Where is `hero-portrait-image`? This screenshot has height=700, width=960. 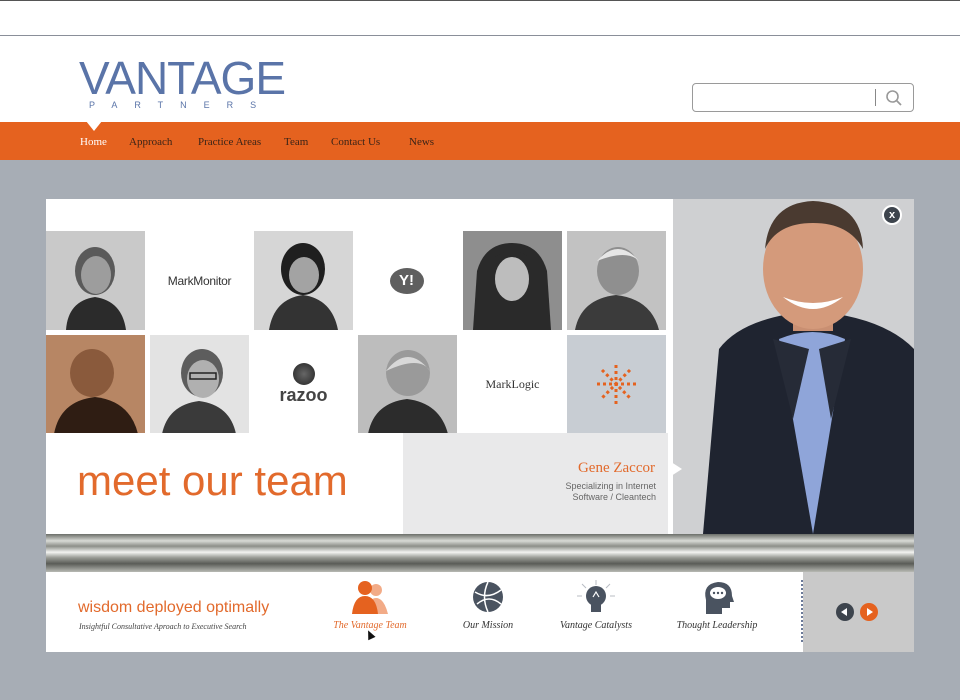
hero-portrait-image is located at coordinates (793, 366).